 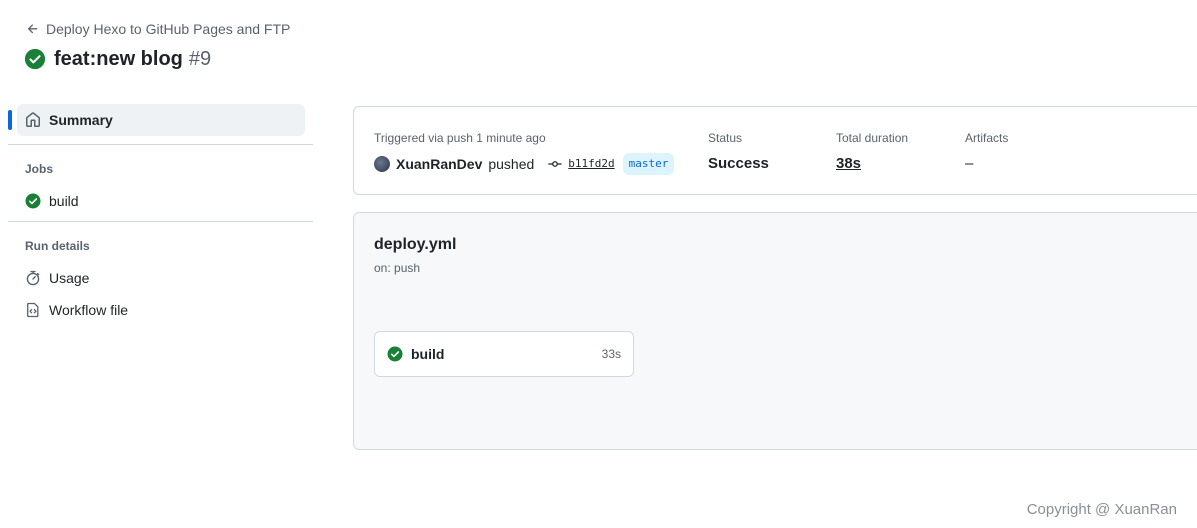 I want to click on actor-link: XuanRanDev, so click(x=439, y=164).